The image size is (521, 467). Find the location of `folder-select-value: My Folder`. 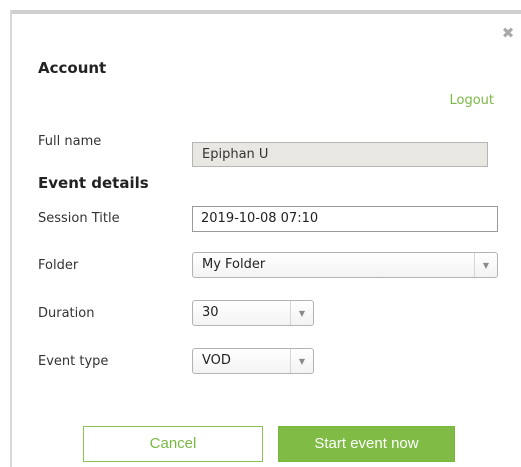

folder-select-value: My Folder is located at coordinates (234, 264).